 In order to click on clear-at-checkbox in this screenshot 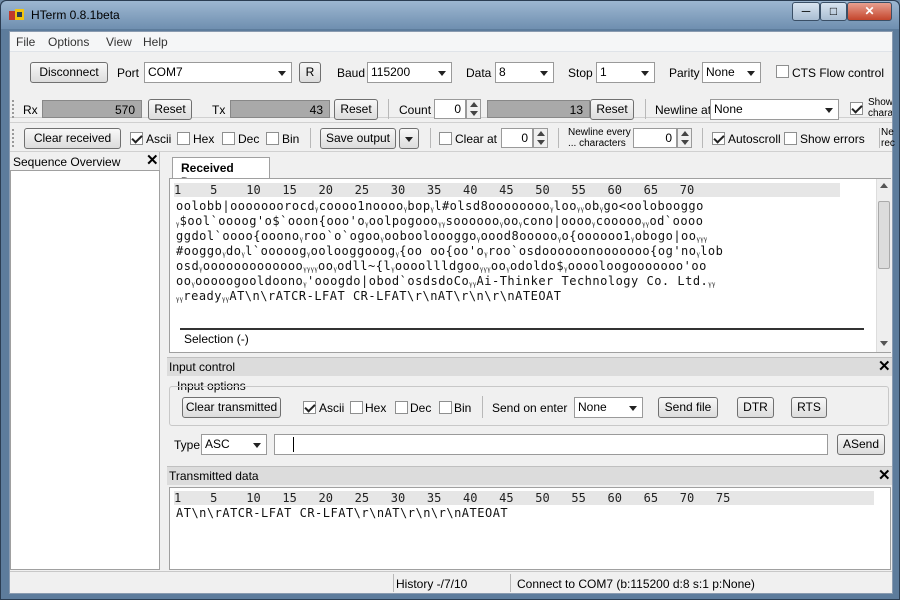, I will do `click(445, 138)`.